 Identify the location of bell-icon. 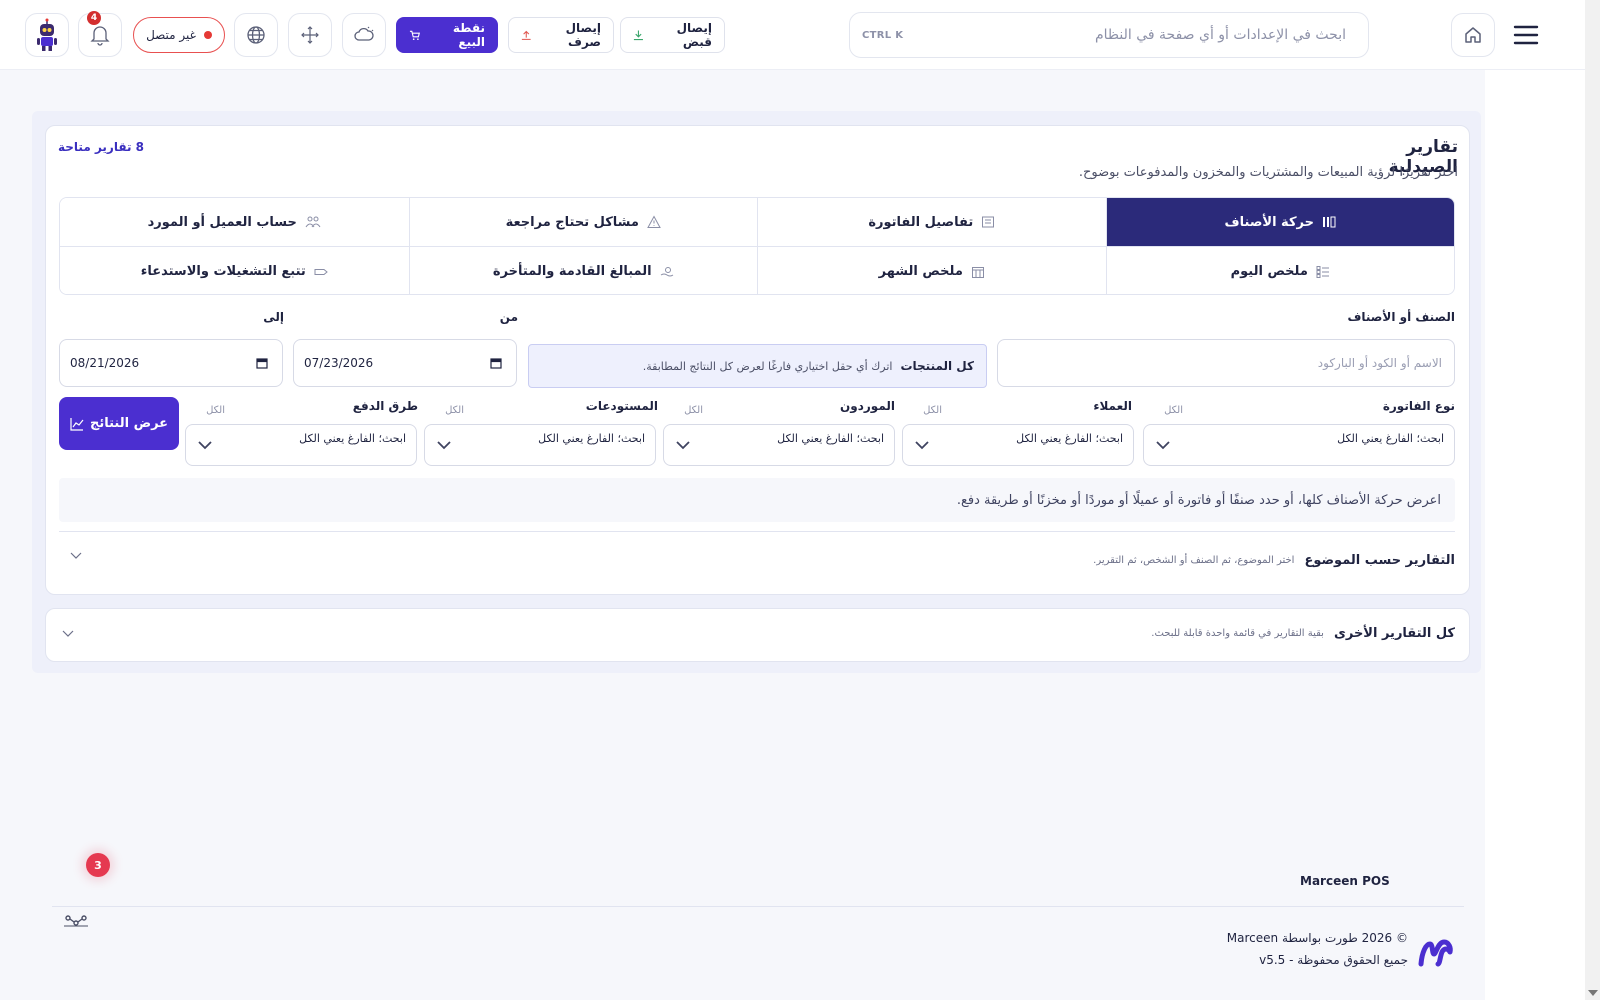
(100, 36).